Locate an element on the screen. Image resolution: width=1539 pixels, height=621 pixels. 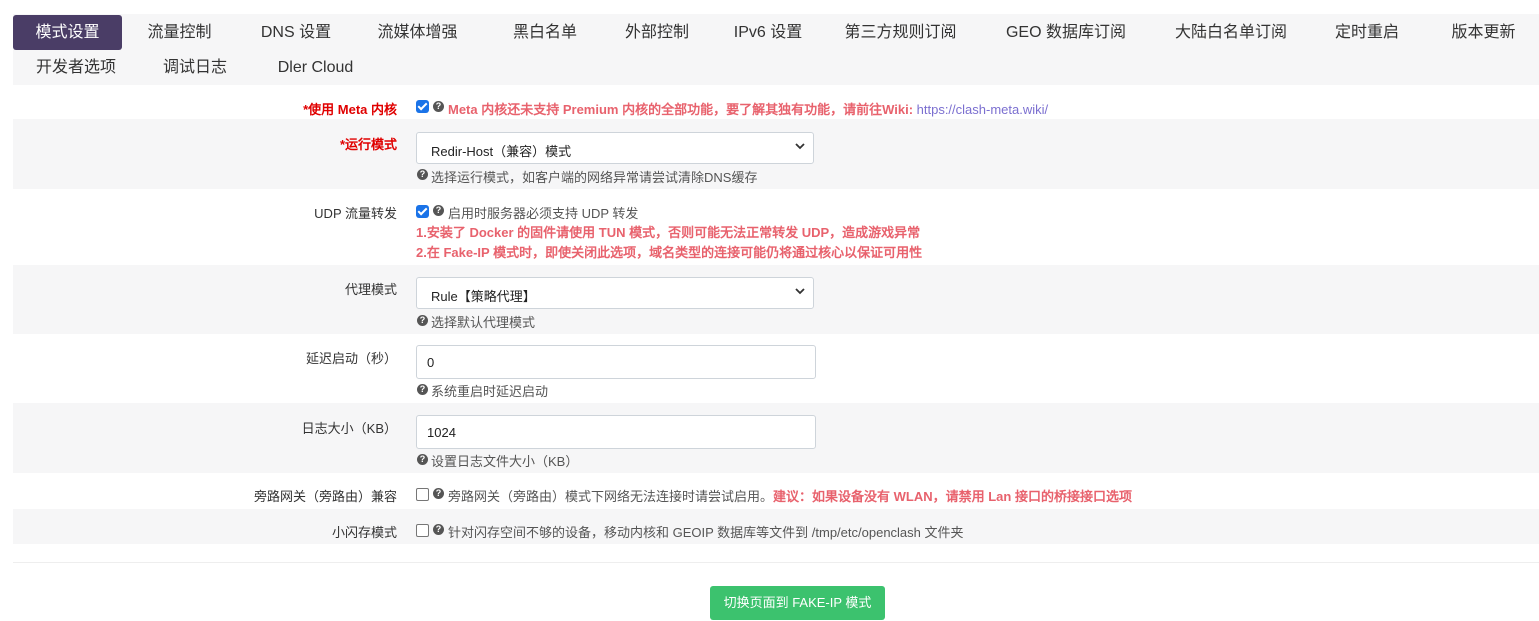
meta-core-checkbox is located at coordinates (422, 106).